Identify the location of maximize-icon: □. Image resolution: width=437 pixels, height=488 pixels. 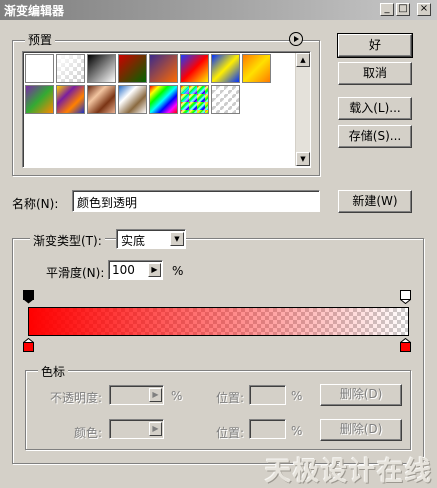
(403, 8).